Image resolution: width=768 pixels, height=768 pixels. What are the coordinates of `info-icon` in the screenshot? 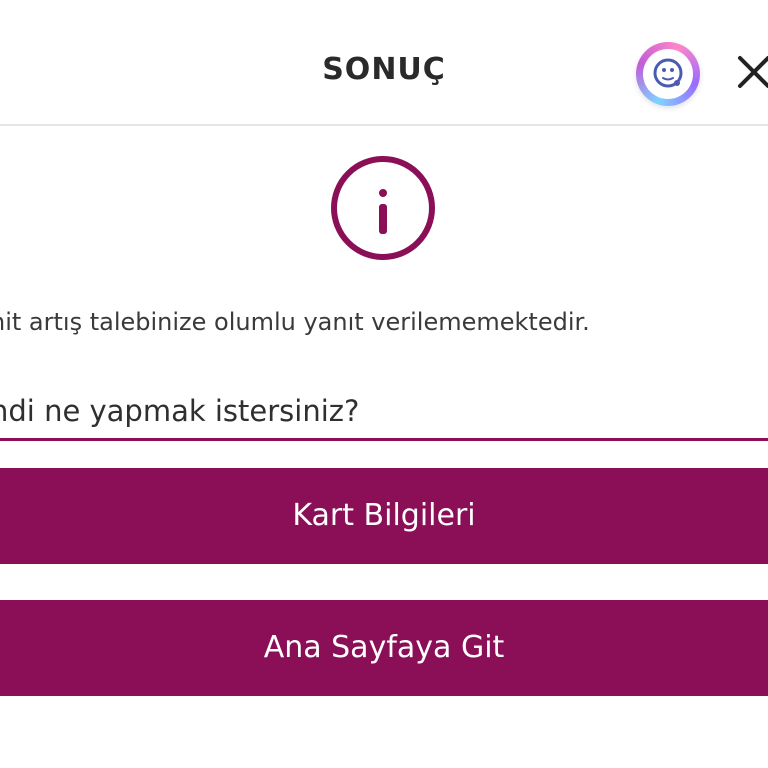 It's located at (383, 208).